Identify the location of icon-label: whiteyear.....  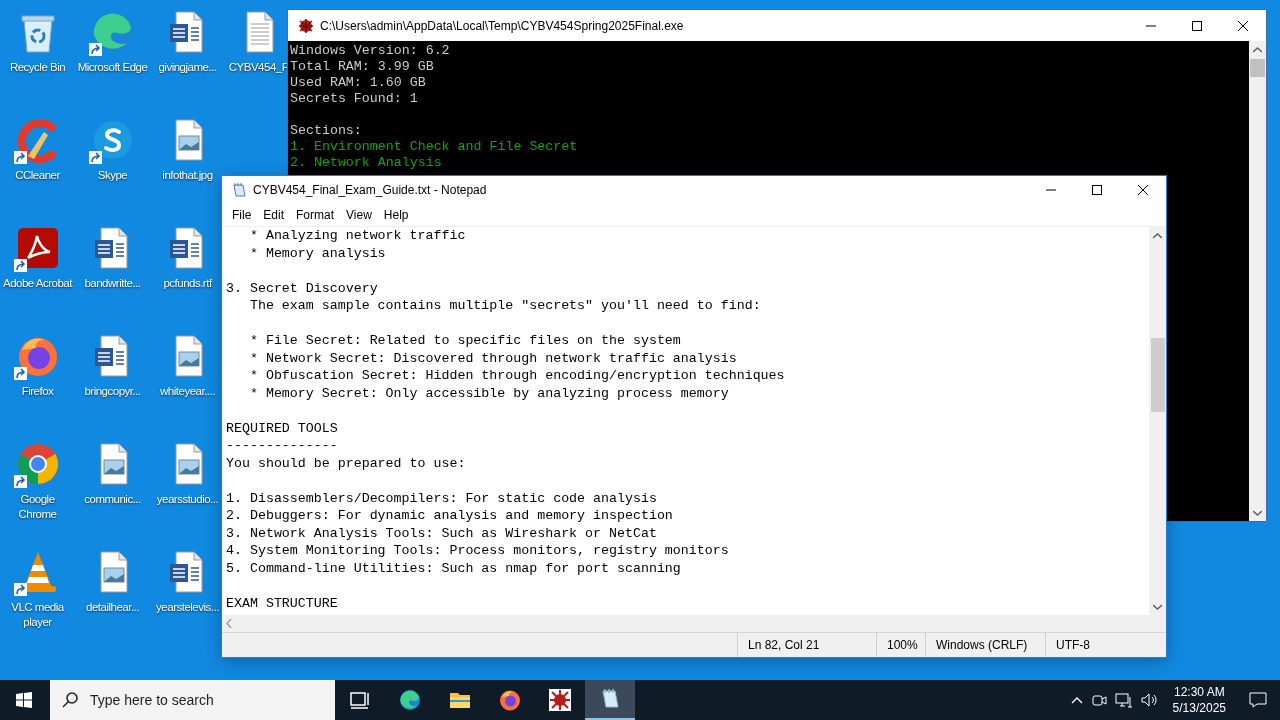
(187, 391).